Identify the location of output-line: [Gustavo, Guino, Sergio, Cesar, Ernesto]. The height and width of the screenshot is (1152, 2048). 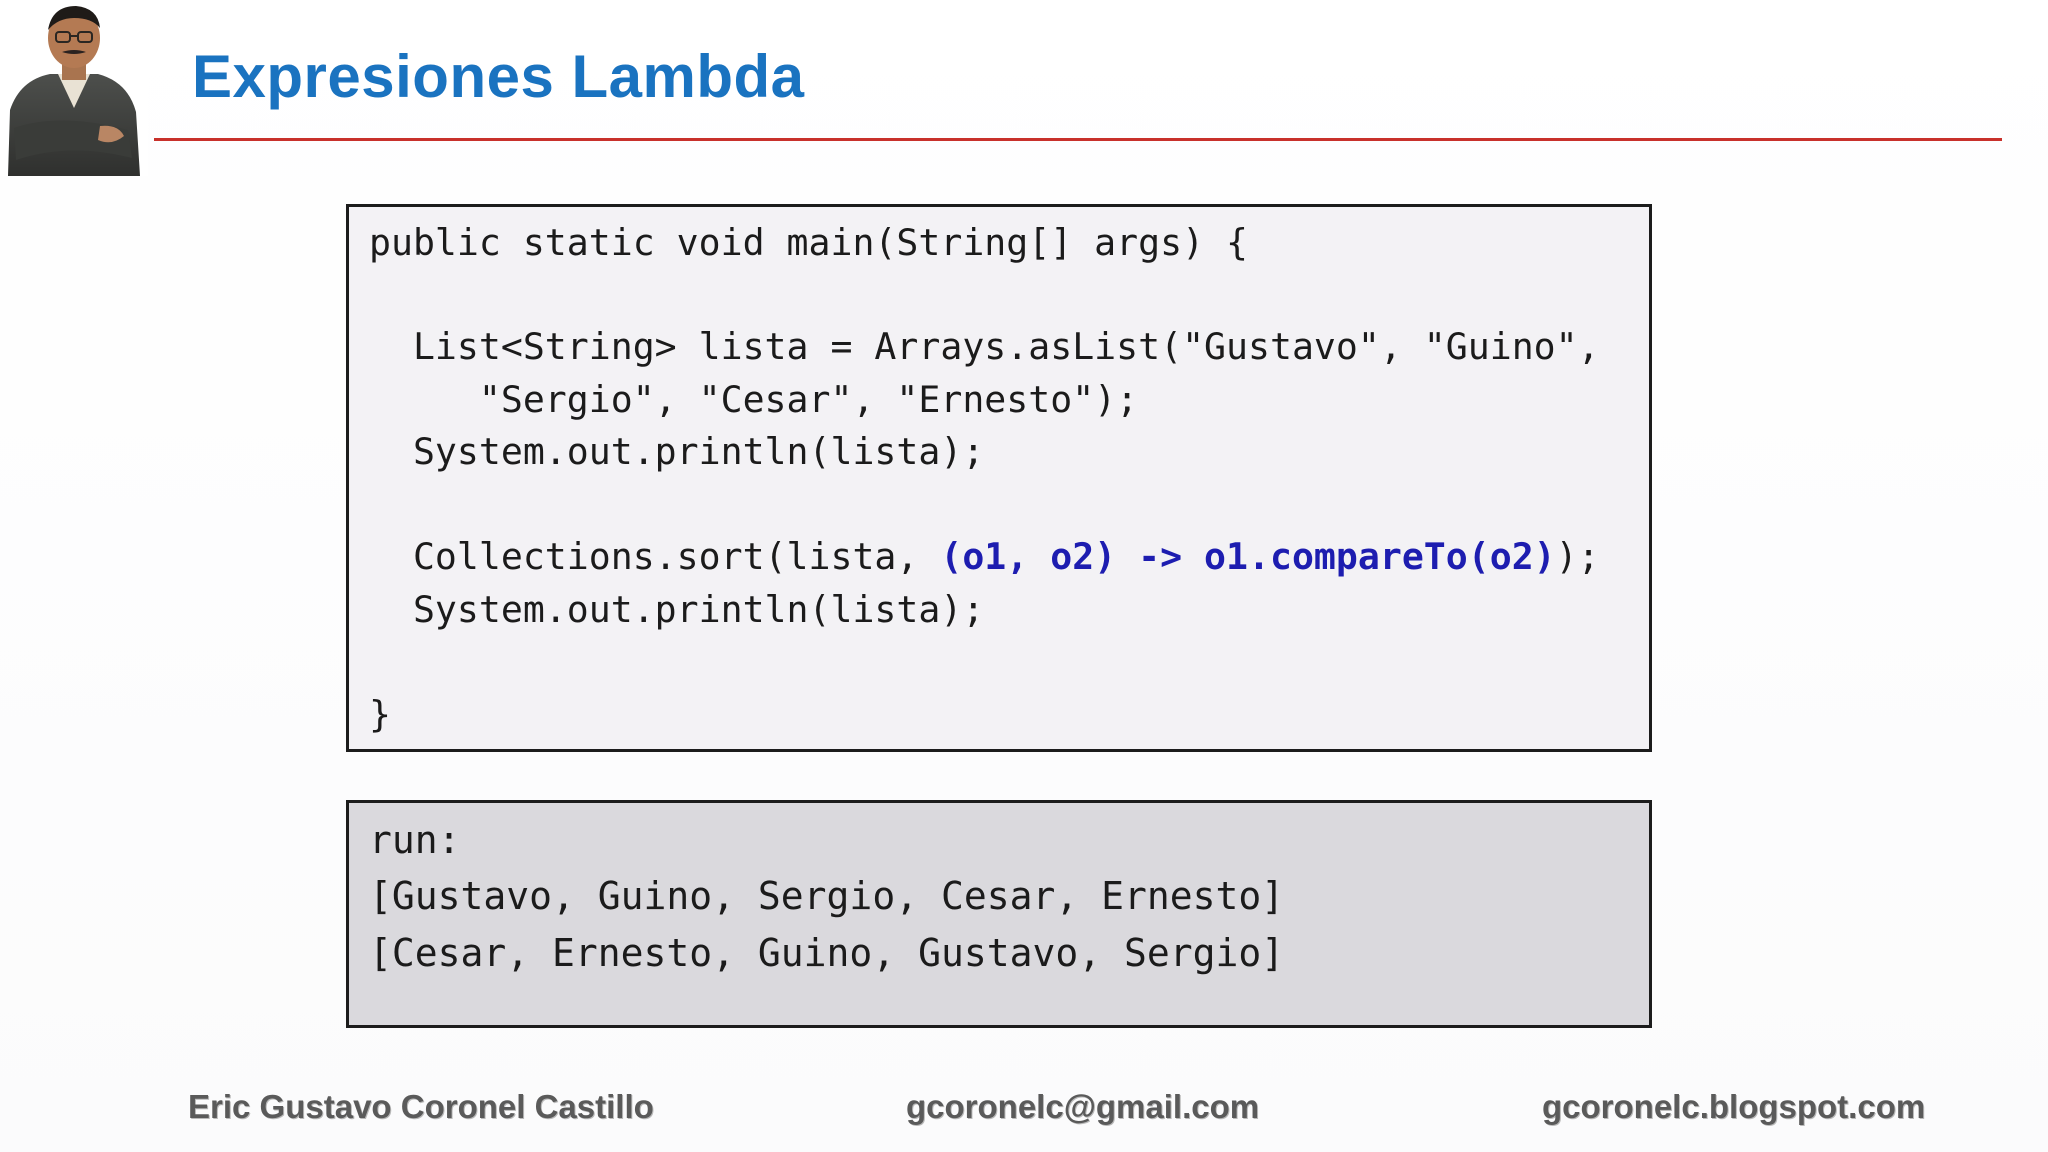
(827, 896).